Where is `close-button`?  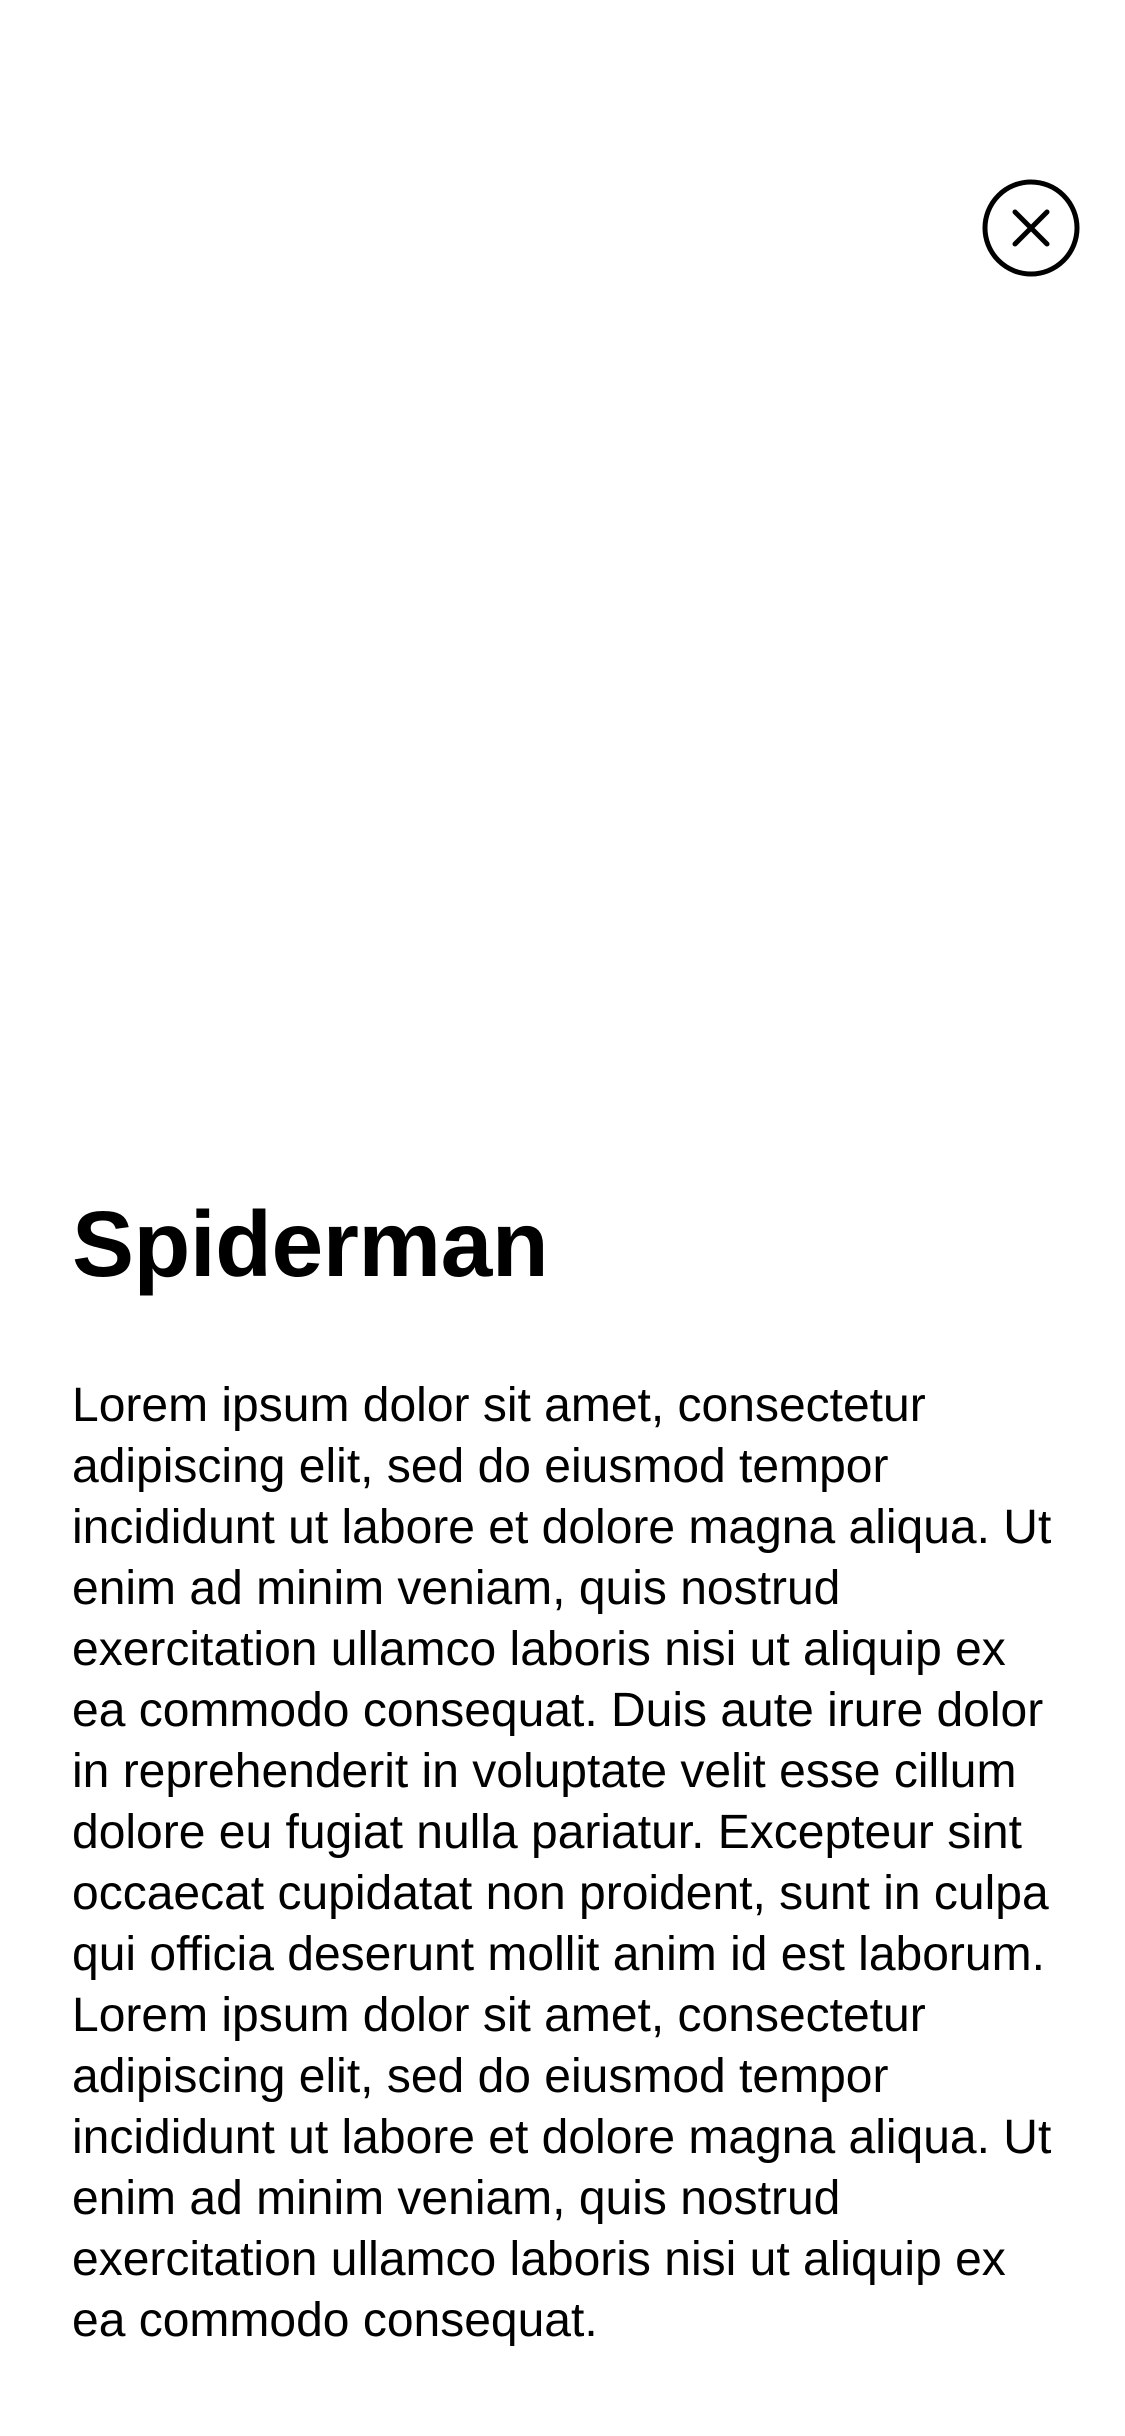 close-button is located at coordinates (1031, 228).